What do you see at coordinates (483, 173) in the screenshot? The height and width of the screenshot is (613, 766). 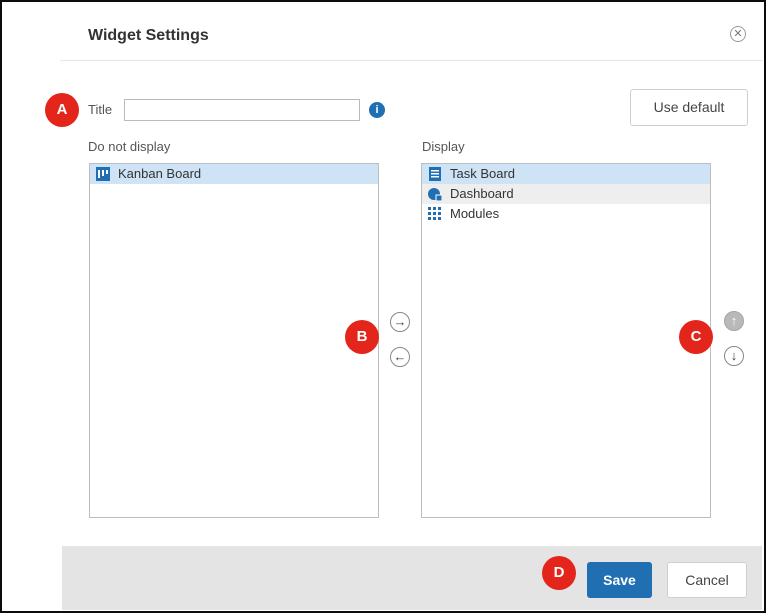 I see `list-item-label: Task Board` at bounding box center [483, 173].